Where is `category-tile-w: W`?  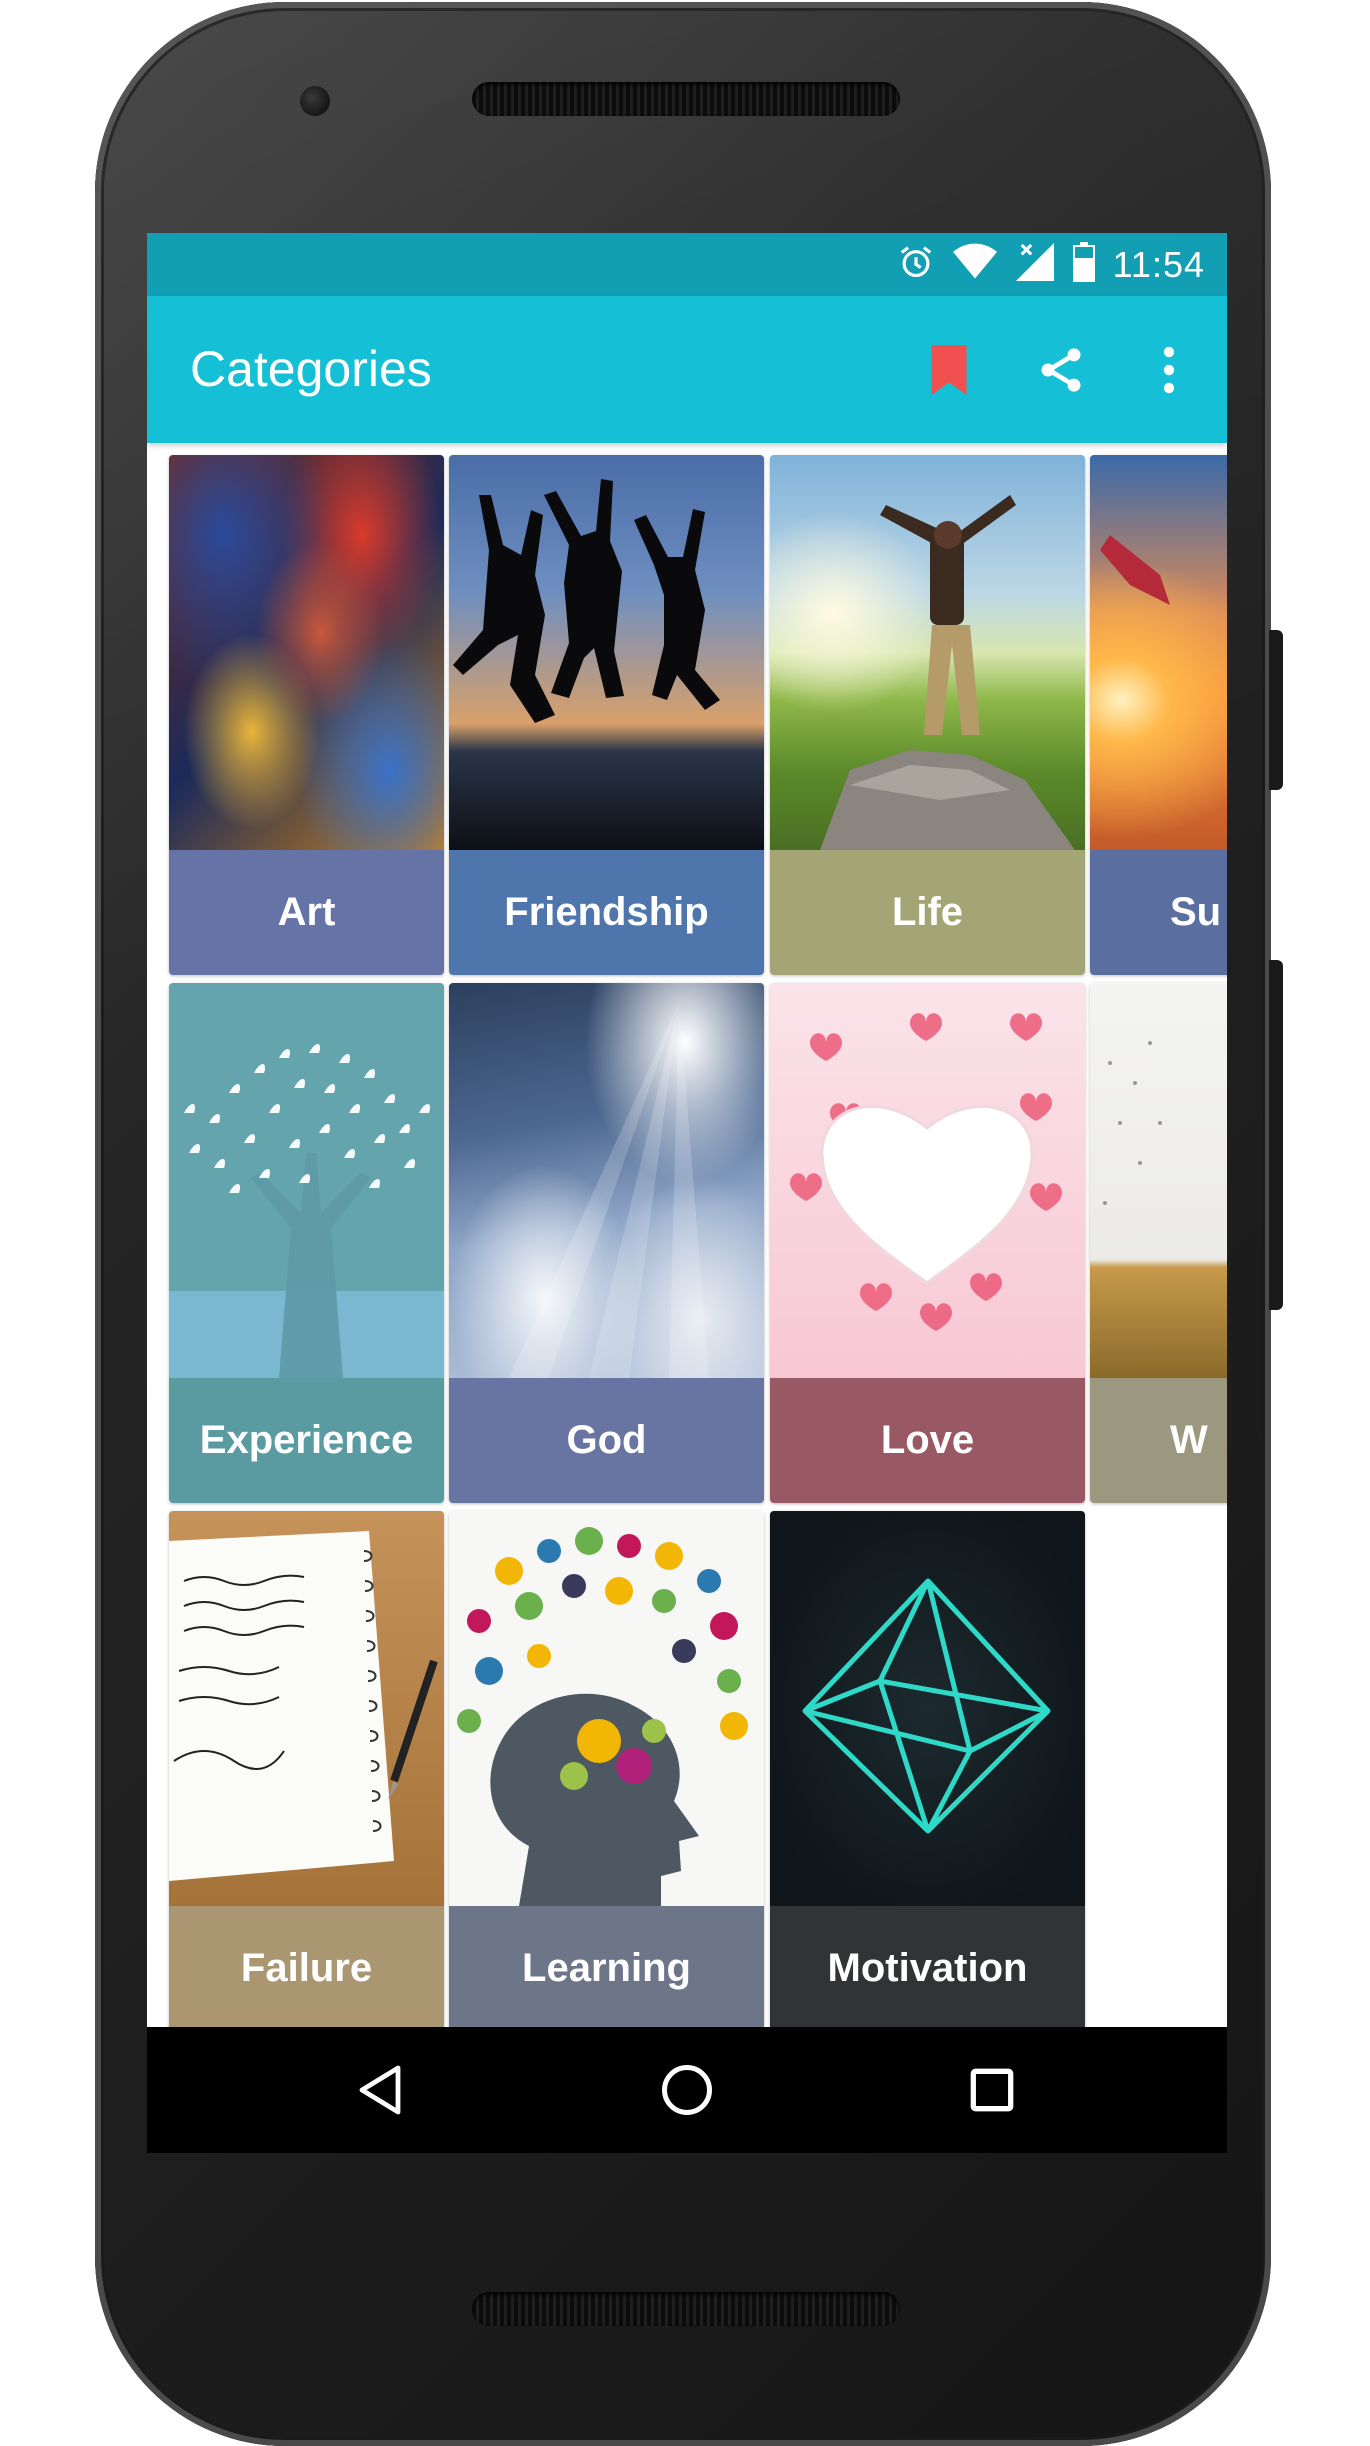 category-tile-w: W is located at coordinates (1158, 1243).